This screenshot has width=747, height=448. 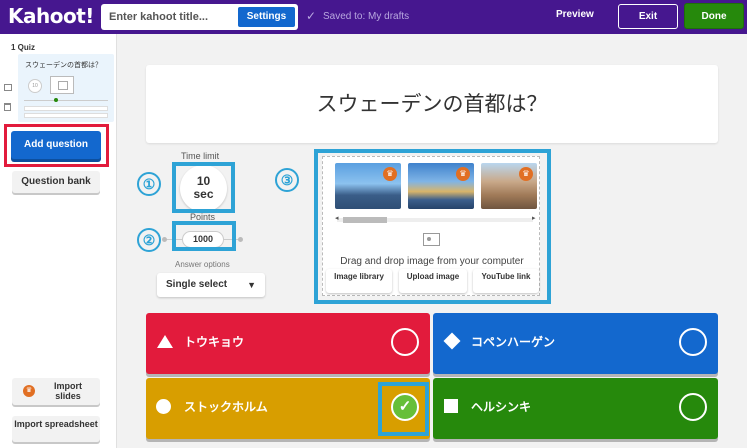 What do you see at coordinates (163, 406) in the screenshot?
I see `circle-icon` at bounding box center [163, 406].